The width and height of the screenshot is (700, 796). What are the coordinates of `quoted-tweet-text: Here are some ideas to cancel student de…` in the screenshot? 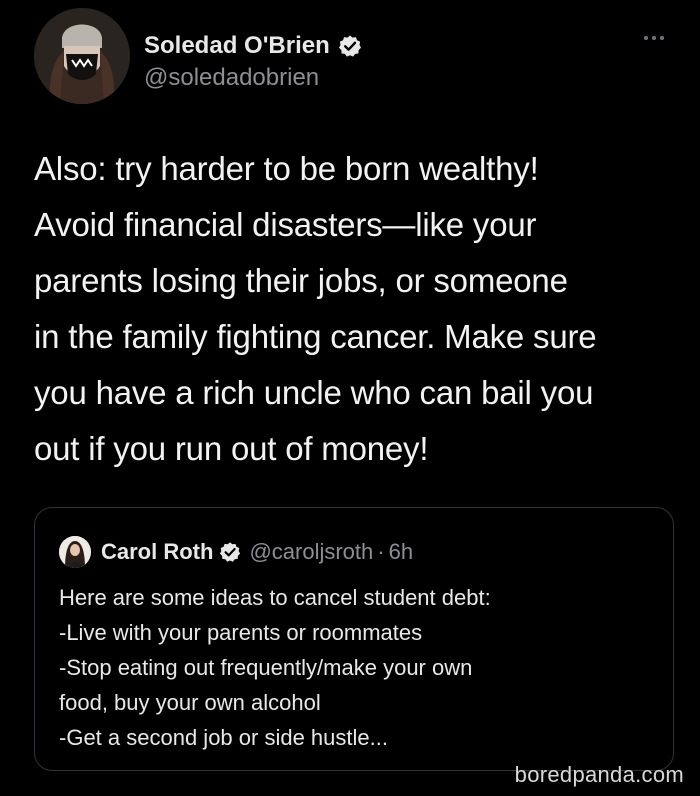 It's located at (275, 667).